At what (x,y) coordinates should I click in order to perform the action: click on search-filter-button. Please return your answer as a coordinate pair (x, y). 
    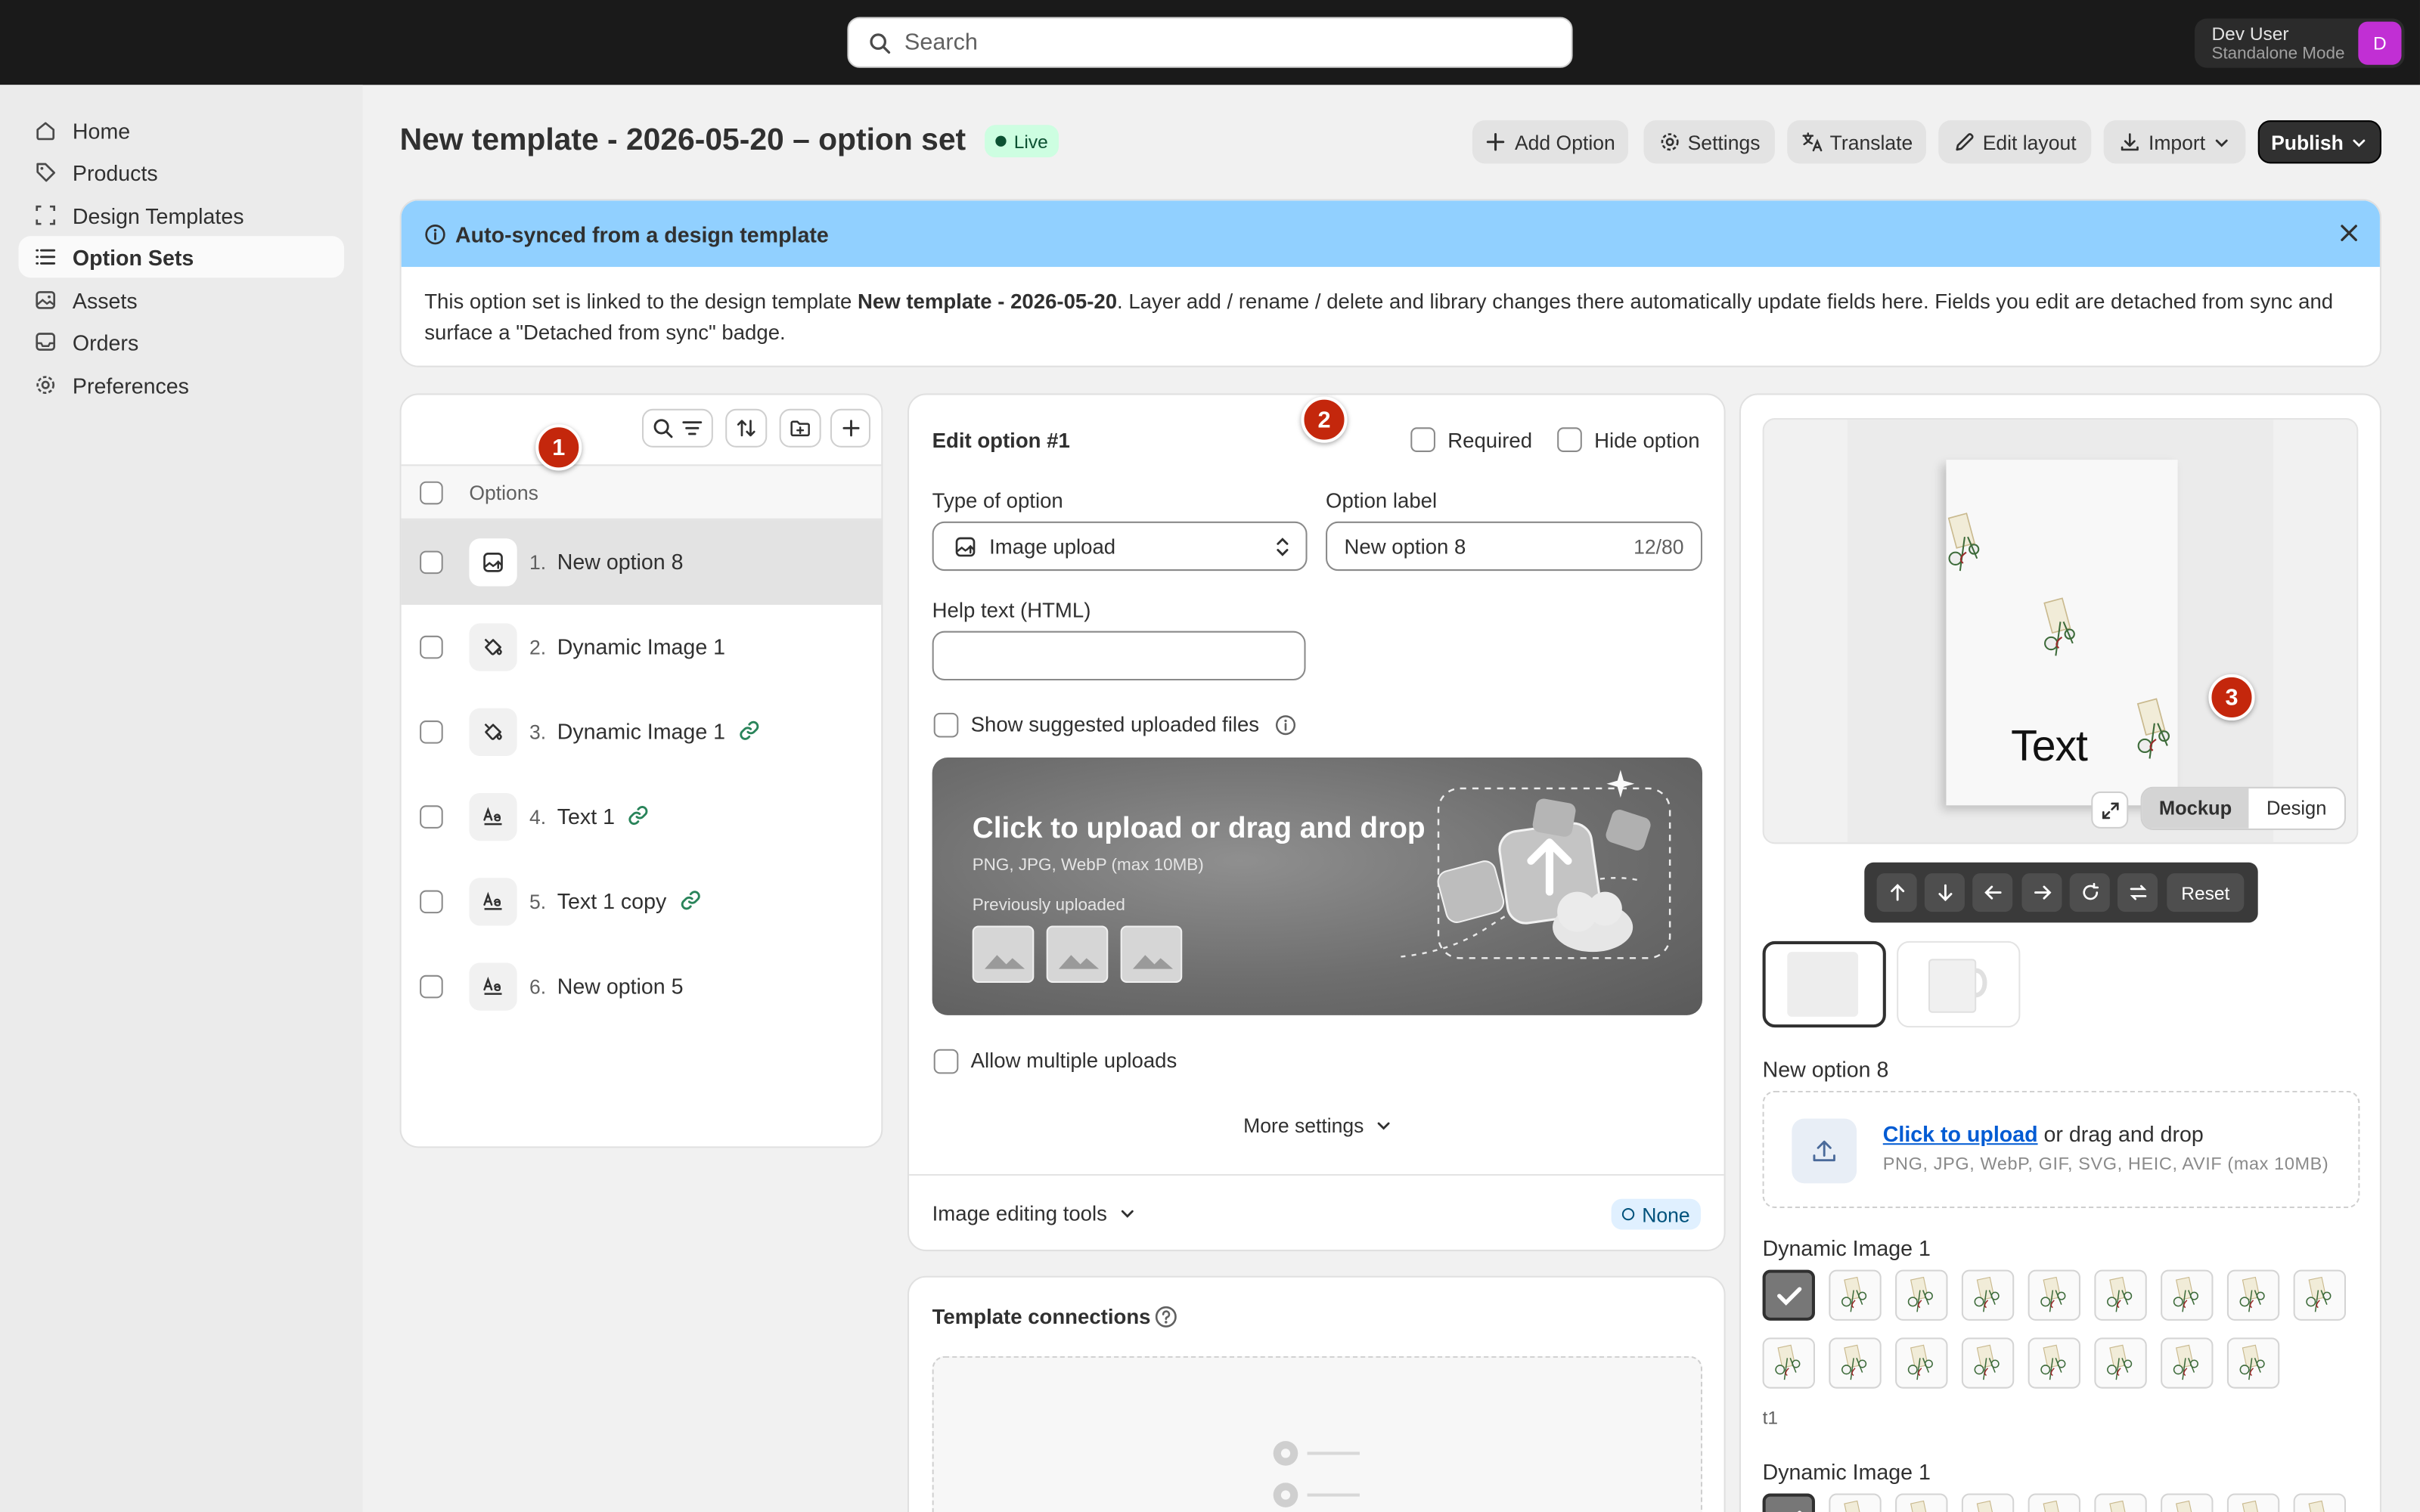
    Looking at the image, I should click on (677, 428).